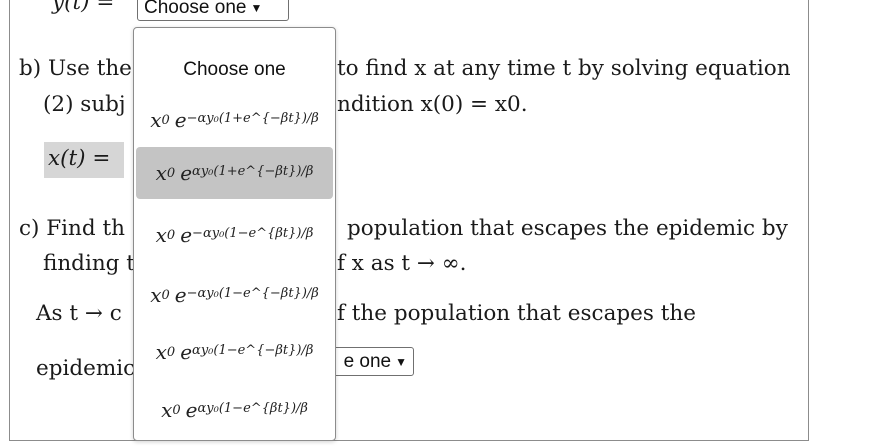 The image size is (872, 447). What do you see at coordinates (86, 368) in the screenshot?
I see `part-c-line4-left: epidemic` at bounding box center [86, 368].